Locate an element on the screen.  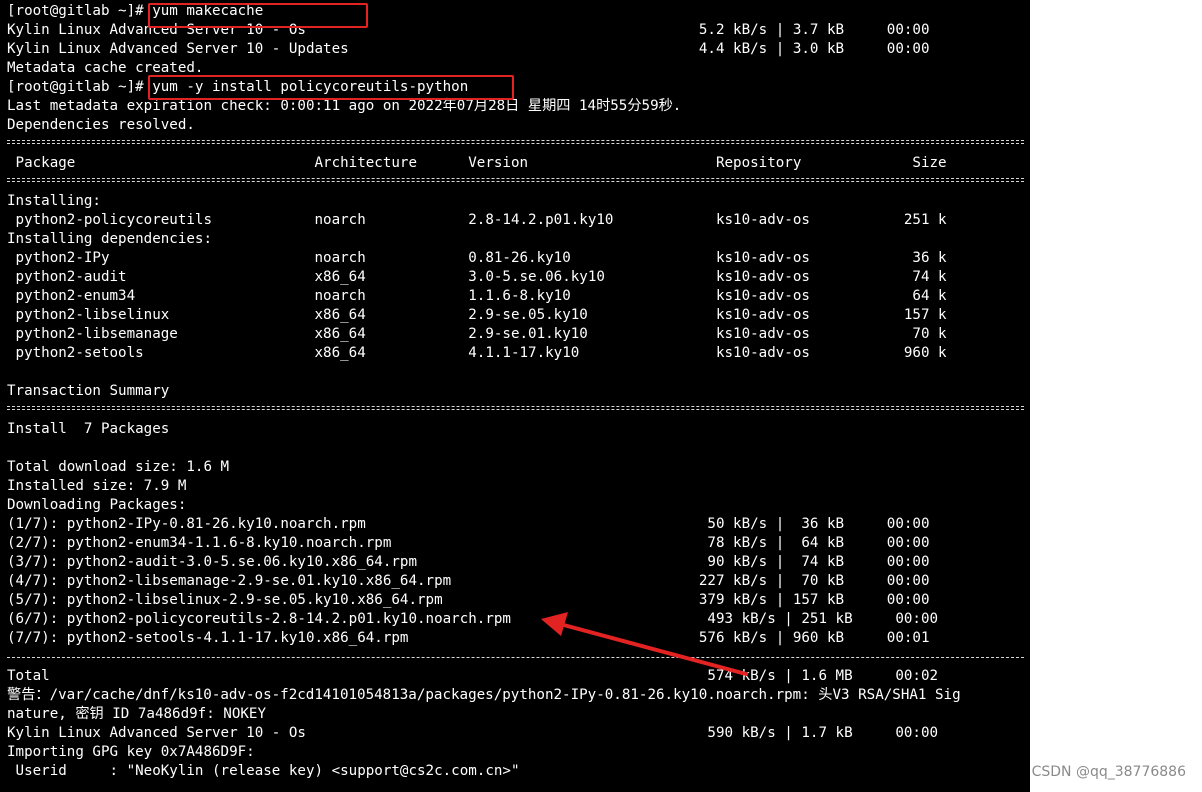
csdn-watermark: CSDN @qq_38776886 is located at coordinates (1108, 772).